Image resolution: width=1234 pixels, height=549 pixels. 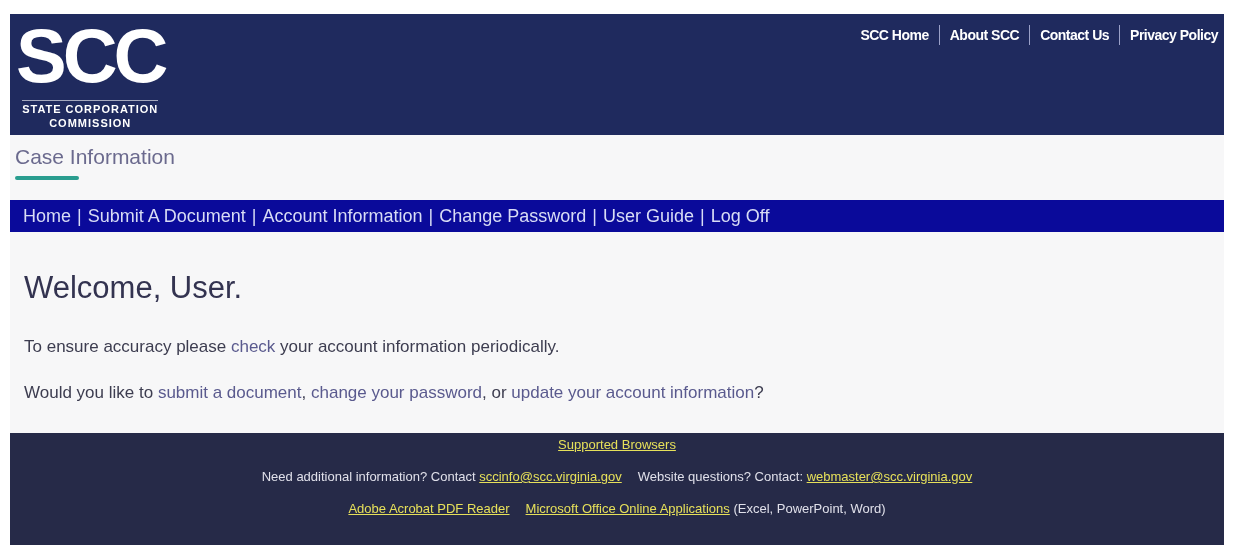 I want to click on body-text: Would you like to submit a document, change your password, or update your account information?, so click(x=394, y=393).